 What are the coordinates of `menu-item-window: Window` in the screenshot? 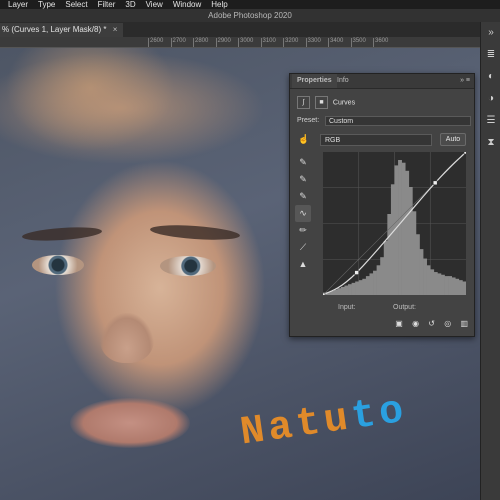 It's located at (187, 4).